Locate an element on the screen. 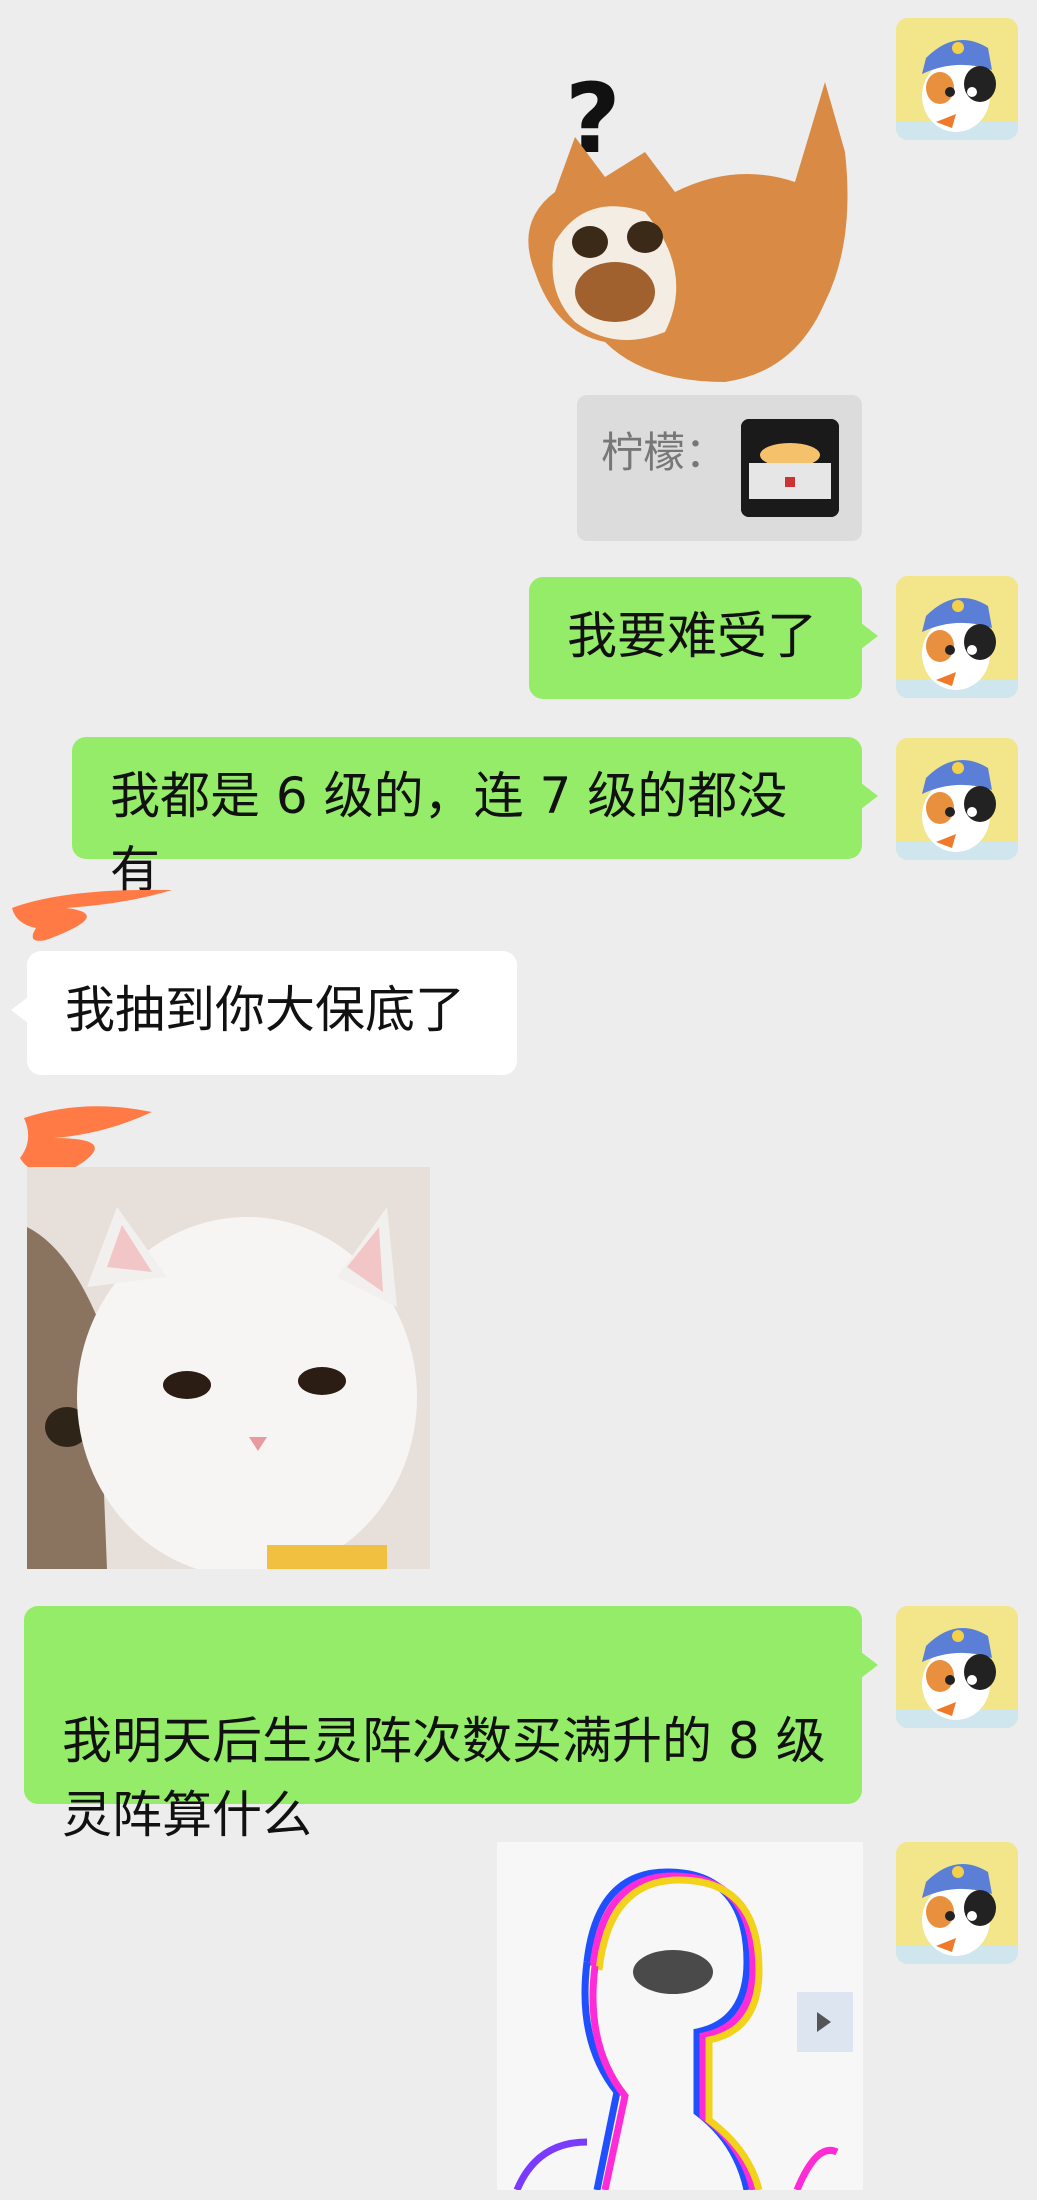  message-text: 我要难受了 is located at coordinates (692, 636).